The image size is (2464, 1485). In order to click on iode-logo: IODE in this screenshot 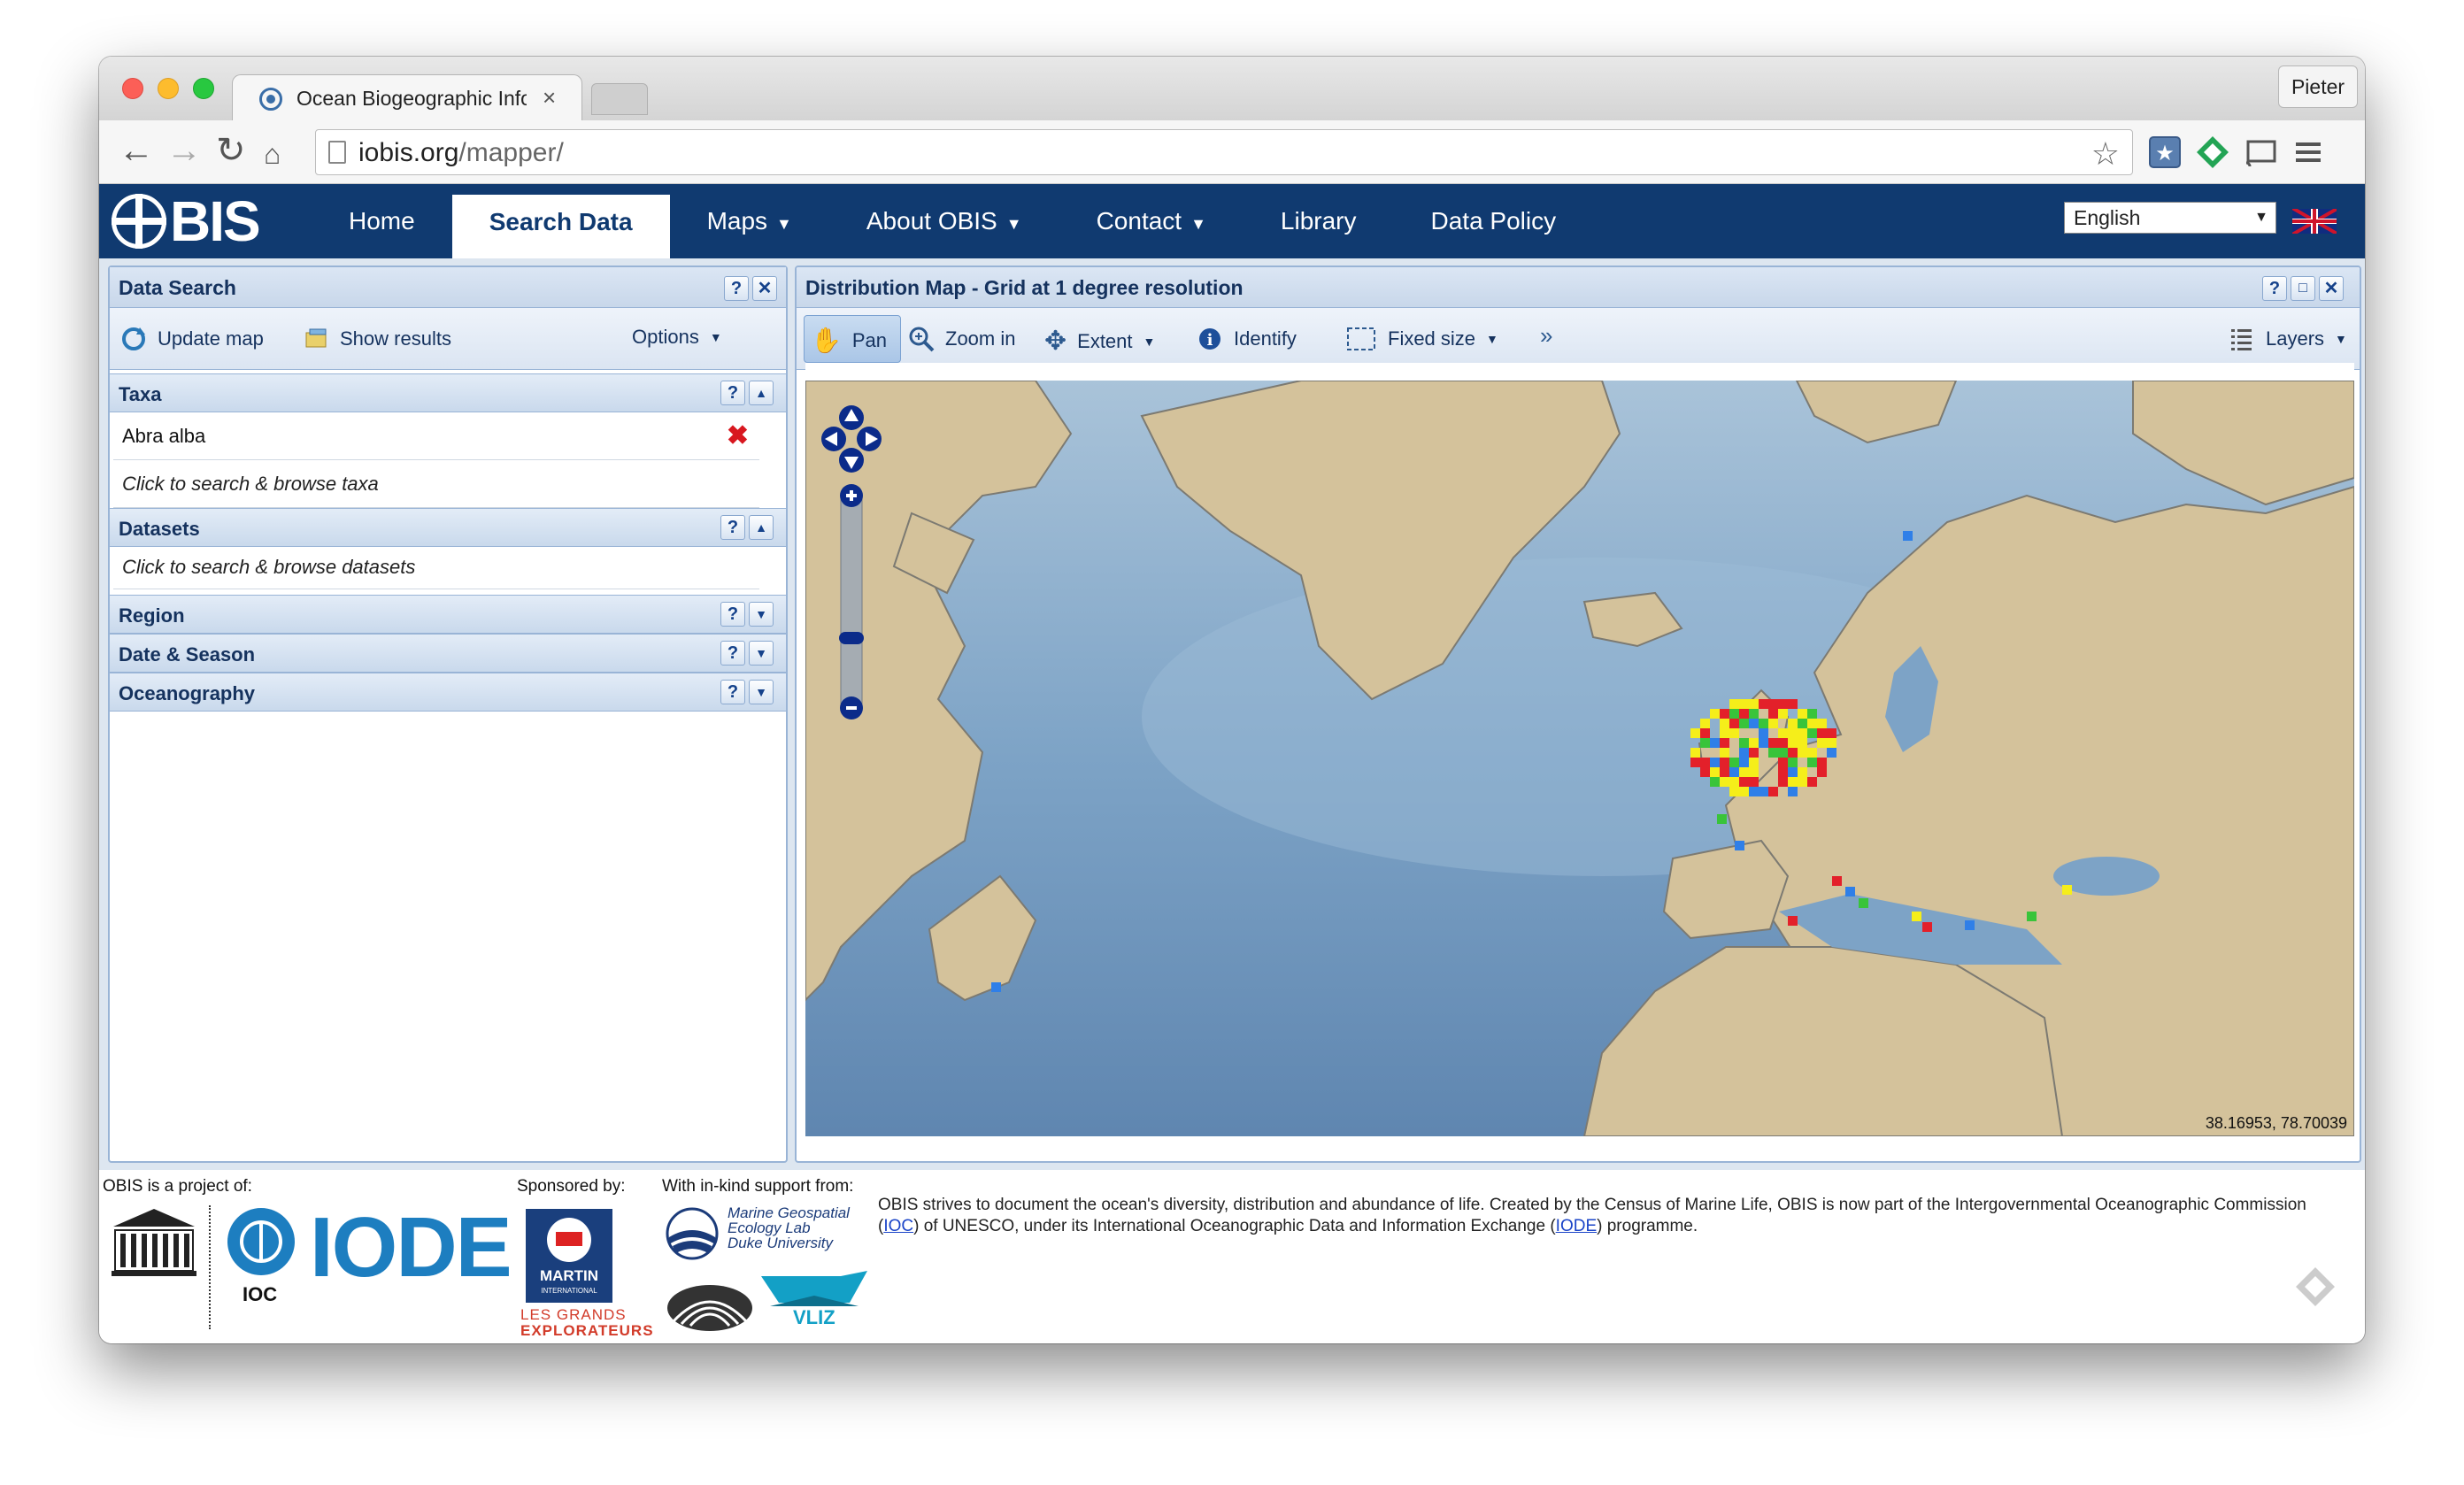, I will do `click(411, 1248)`.